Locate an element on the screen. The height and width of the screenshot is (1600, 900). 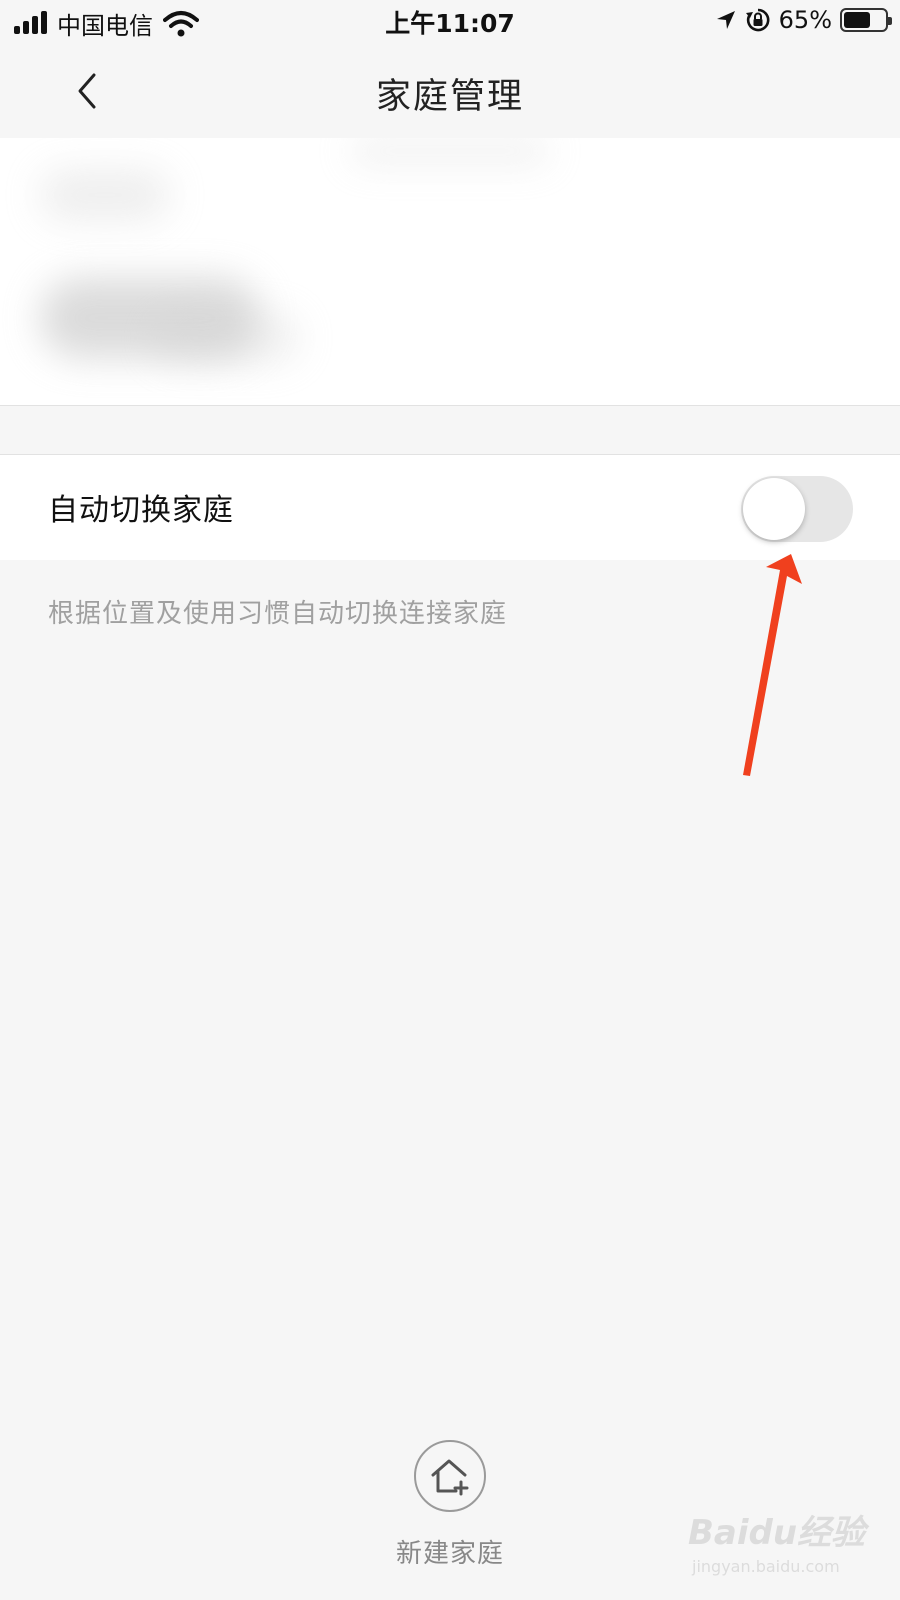
status-right: 65% is located at coordinates (803, 20).